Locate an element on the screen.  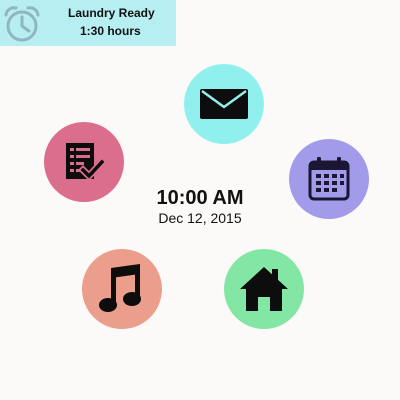
music-note-icon is located at coordinates (122, 289).